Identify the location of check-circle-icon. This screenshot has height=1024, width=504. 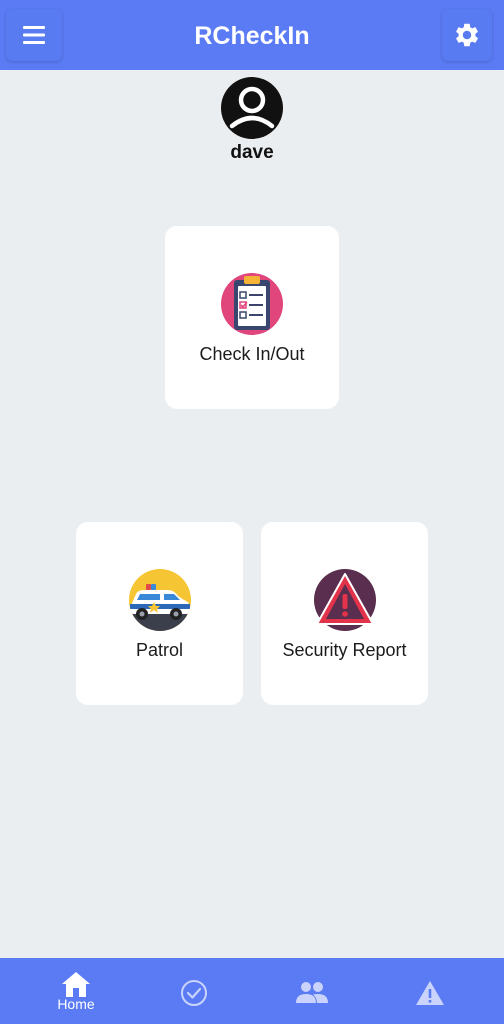
(194, 993).